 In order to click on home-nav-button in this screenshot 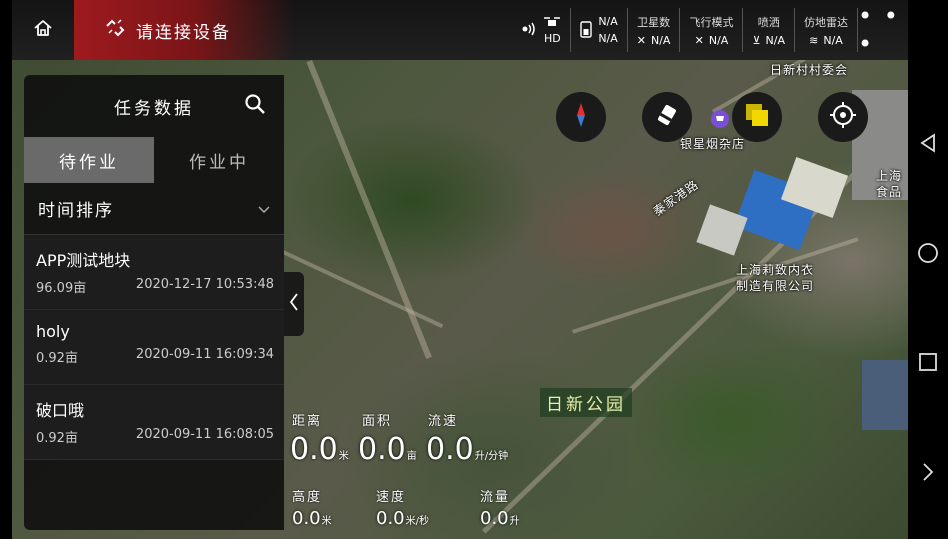, I will do `click(928, 255)`.